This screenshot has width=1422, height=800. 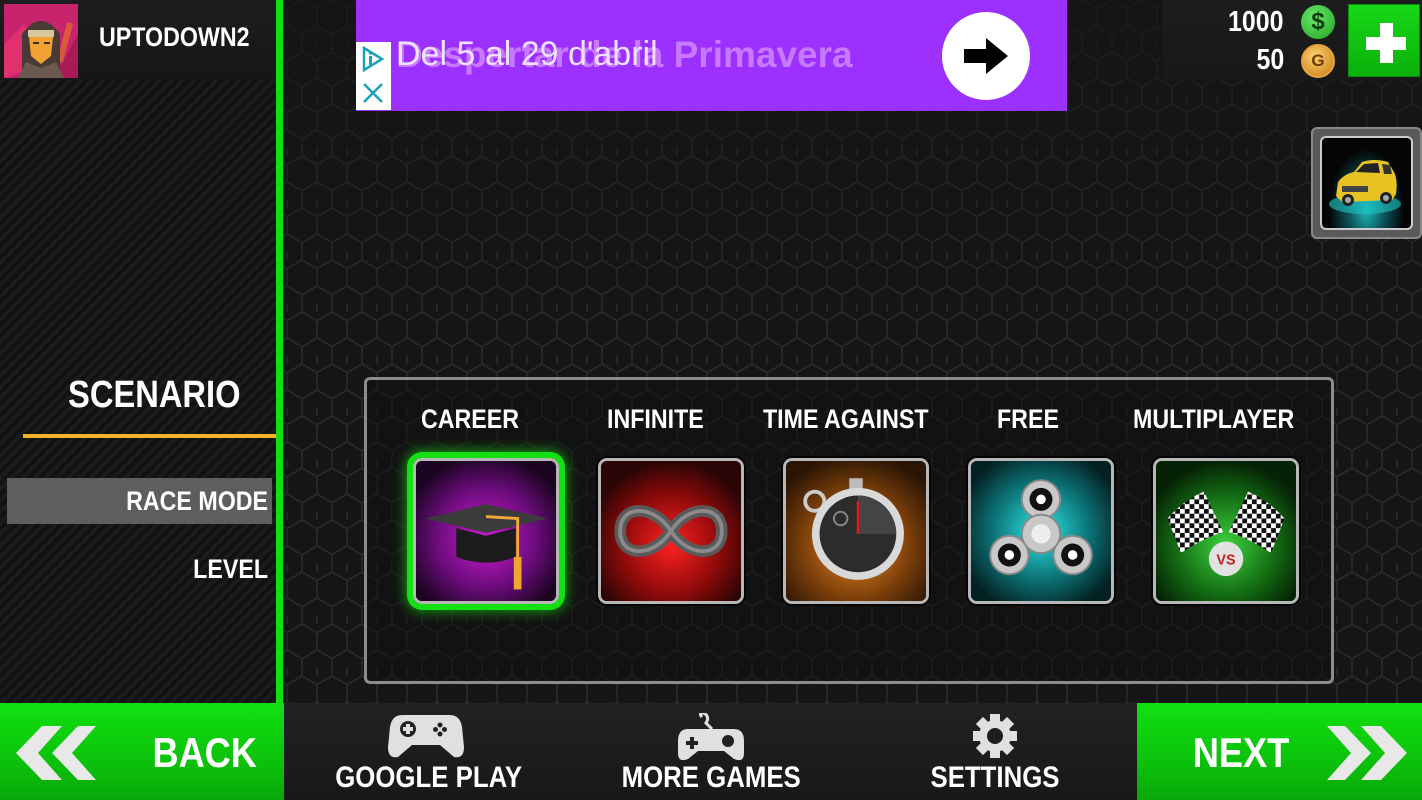 I want to click on settings-button: SETTINGS, so click(x=995, y=751).